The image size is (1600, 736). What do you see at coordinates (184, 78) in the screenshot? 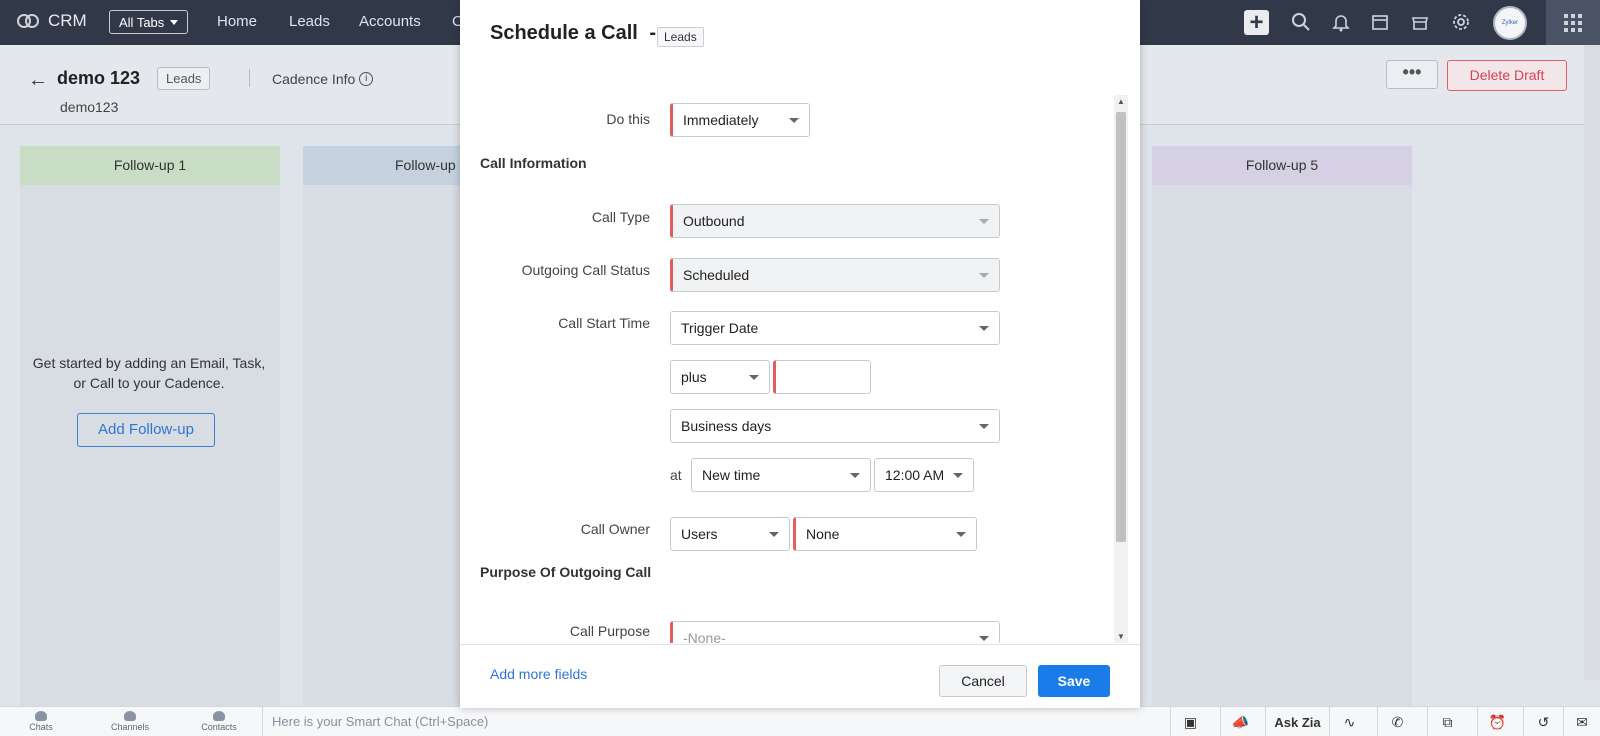
I see `module-tag: Leads` at bounding box center [184, 78].